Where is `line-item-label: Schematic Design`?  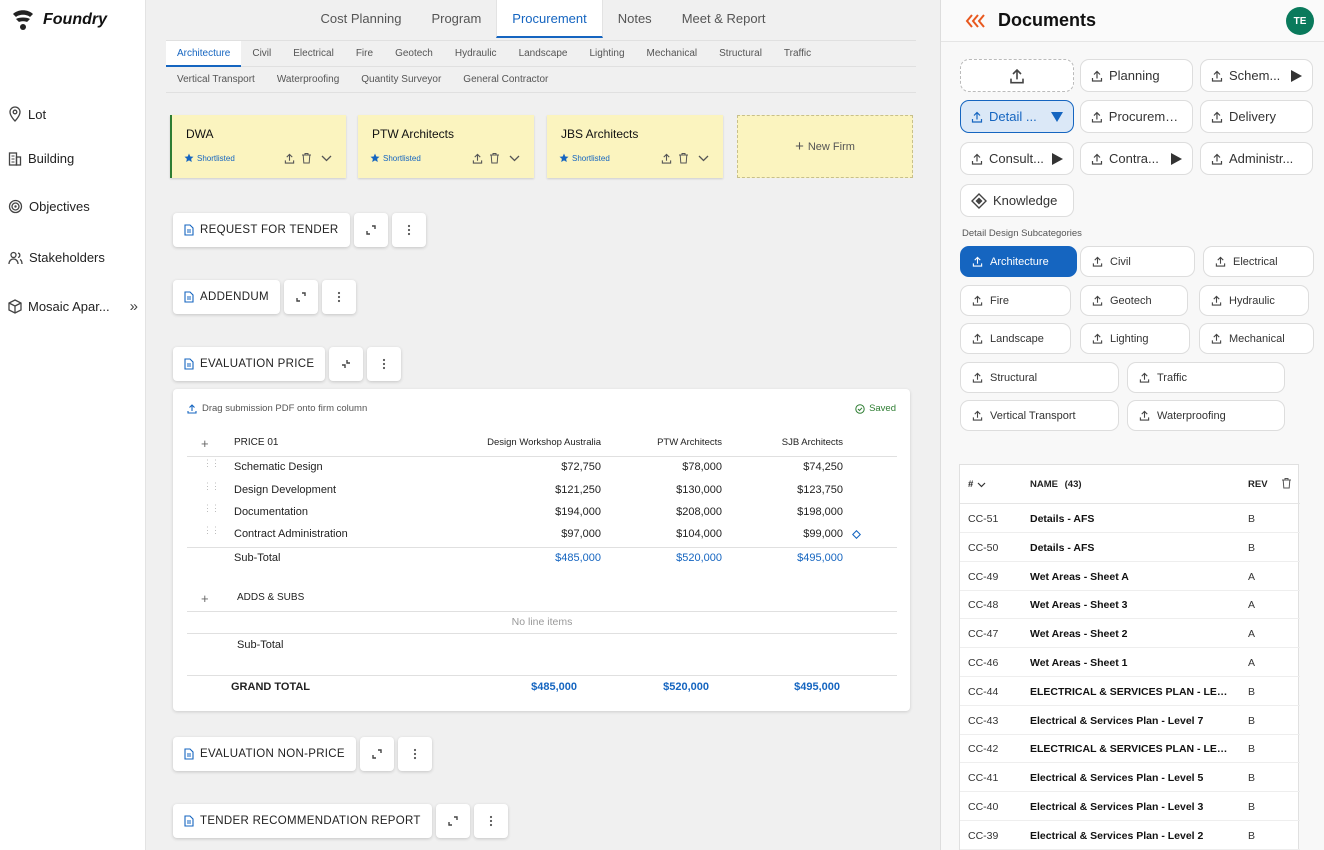
line-item-label: Schematic Design is located at coordinates (278, 467).